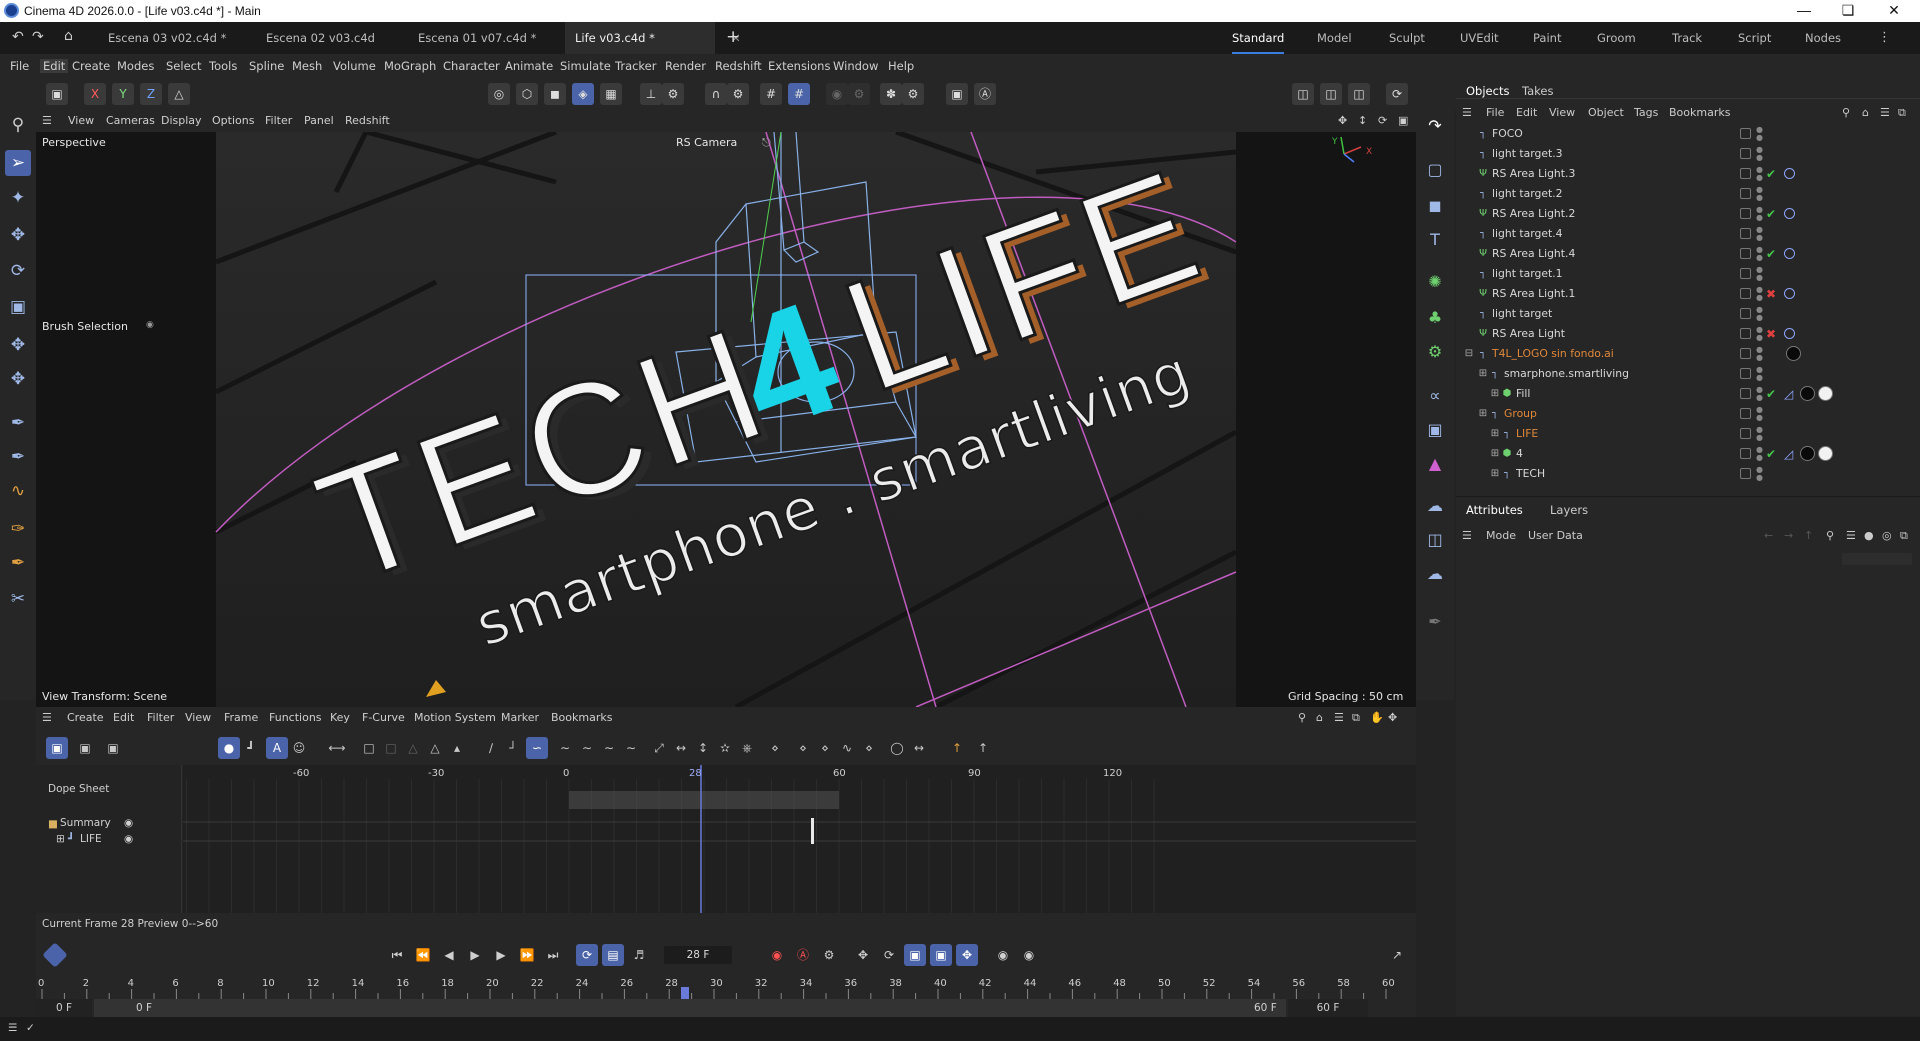 The width and height of the screenshot is (1920, 1041). I want to click on workplane-icon: #, so click(799, 94).